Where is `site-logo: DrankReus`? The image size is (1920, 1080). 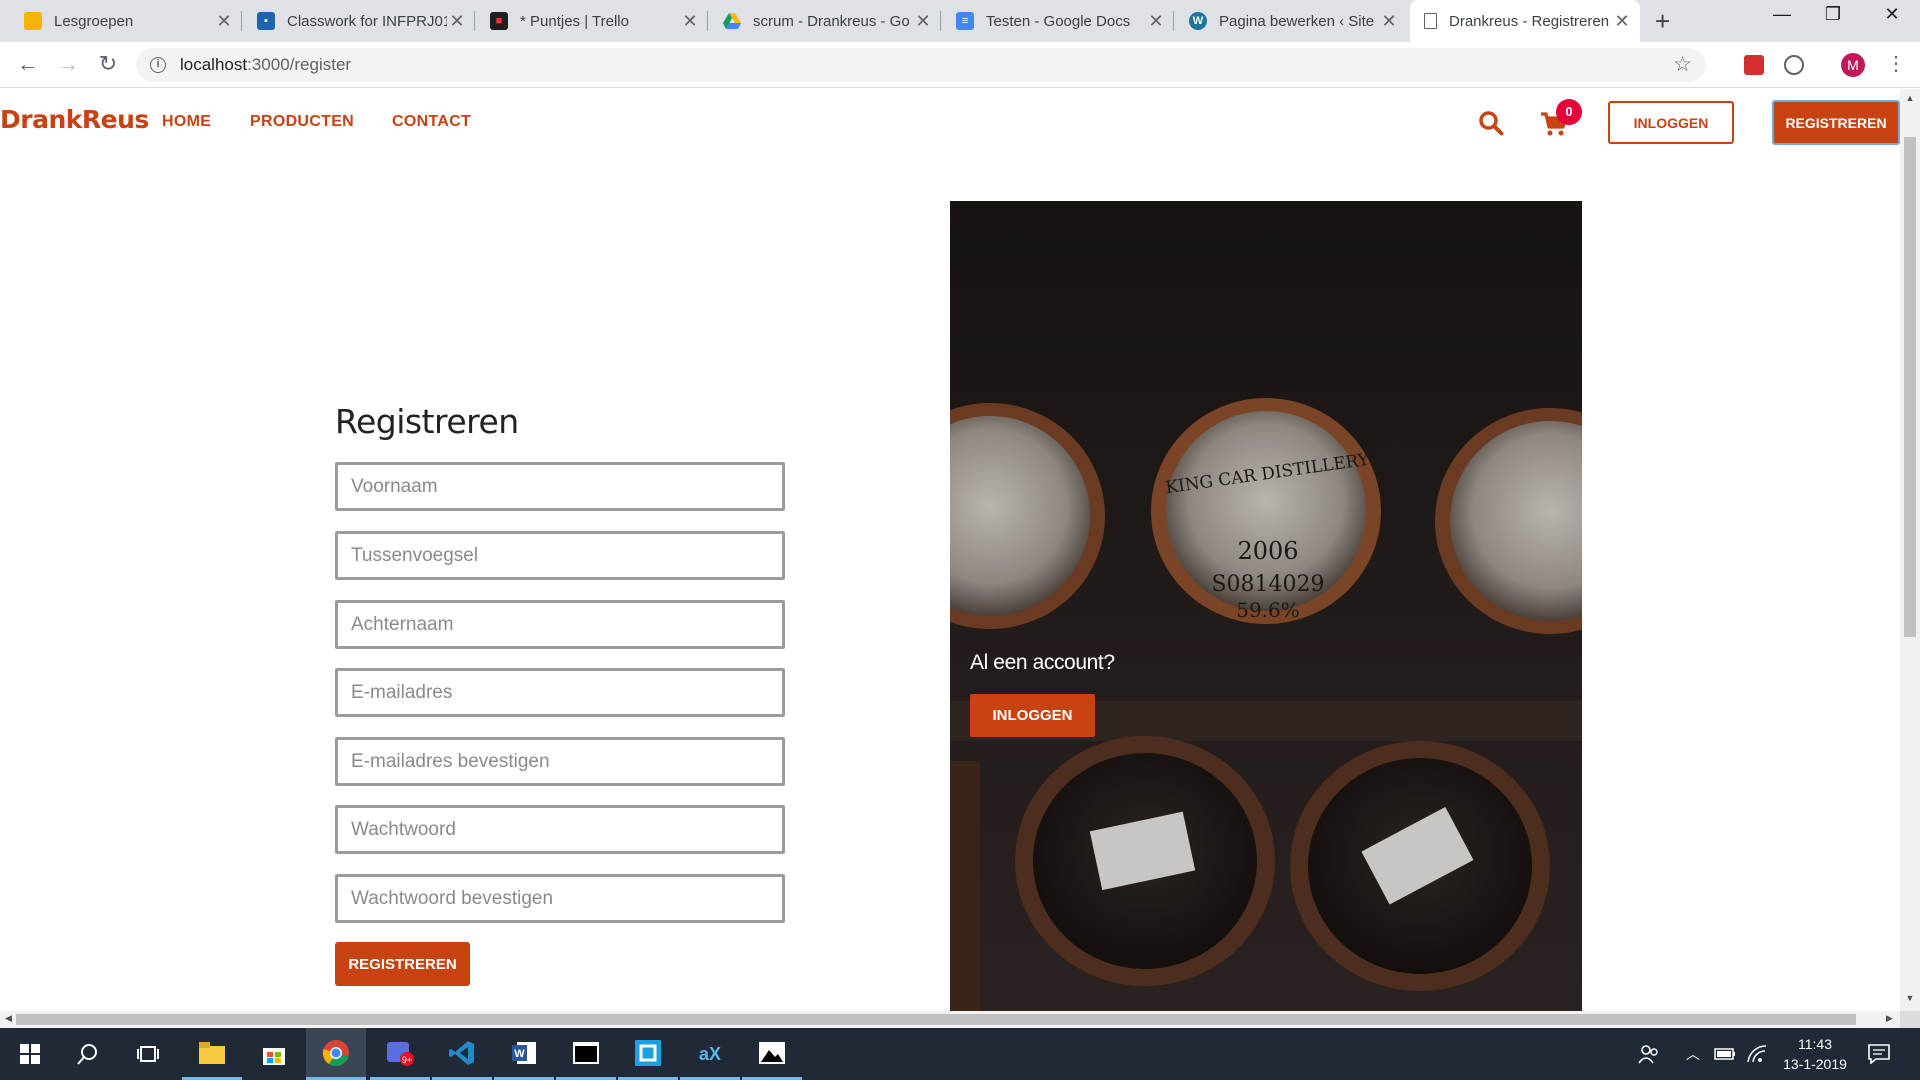 site-logo: DrankReus is located at coordinates (74, 119).